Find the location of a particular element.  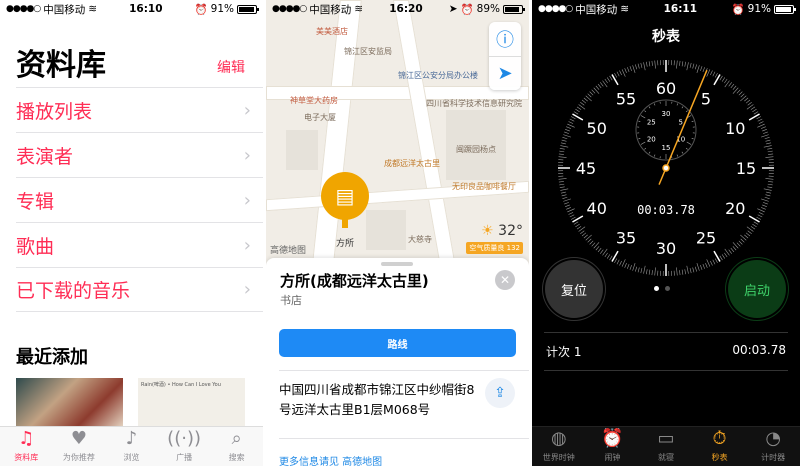

tab-for-you: ♥ 为你推荐 is located at coordinates (79, 446).